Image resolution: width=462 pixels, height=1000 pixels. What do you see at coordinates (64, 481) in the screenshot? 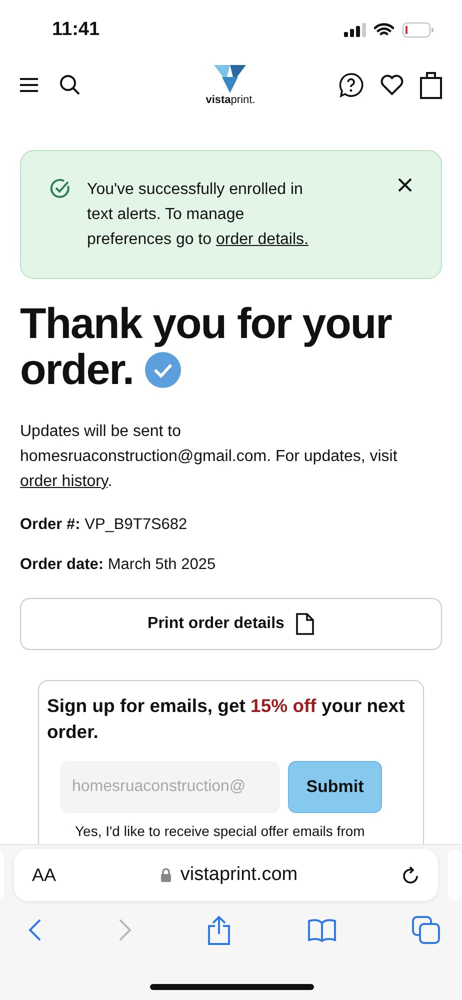
I see `order-history-link: order history` at bounding box center [64, 481].